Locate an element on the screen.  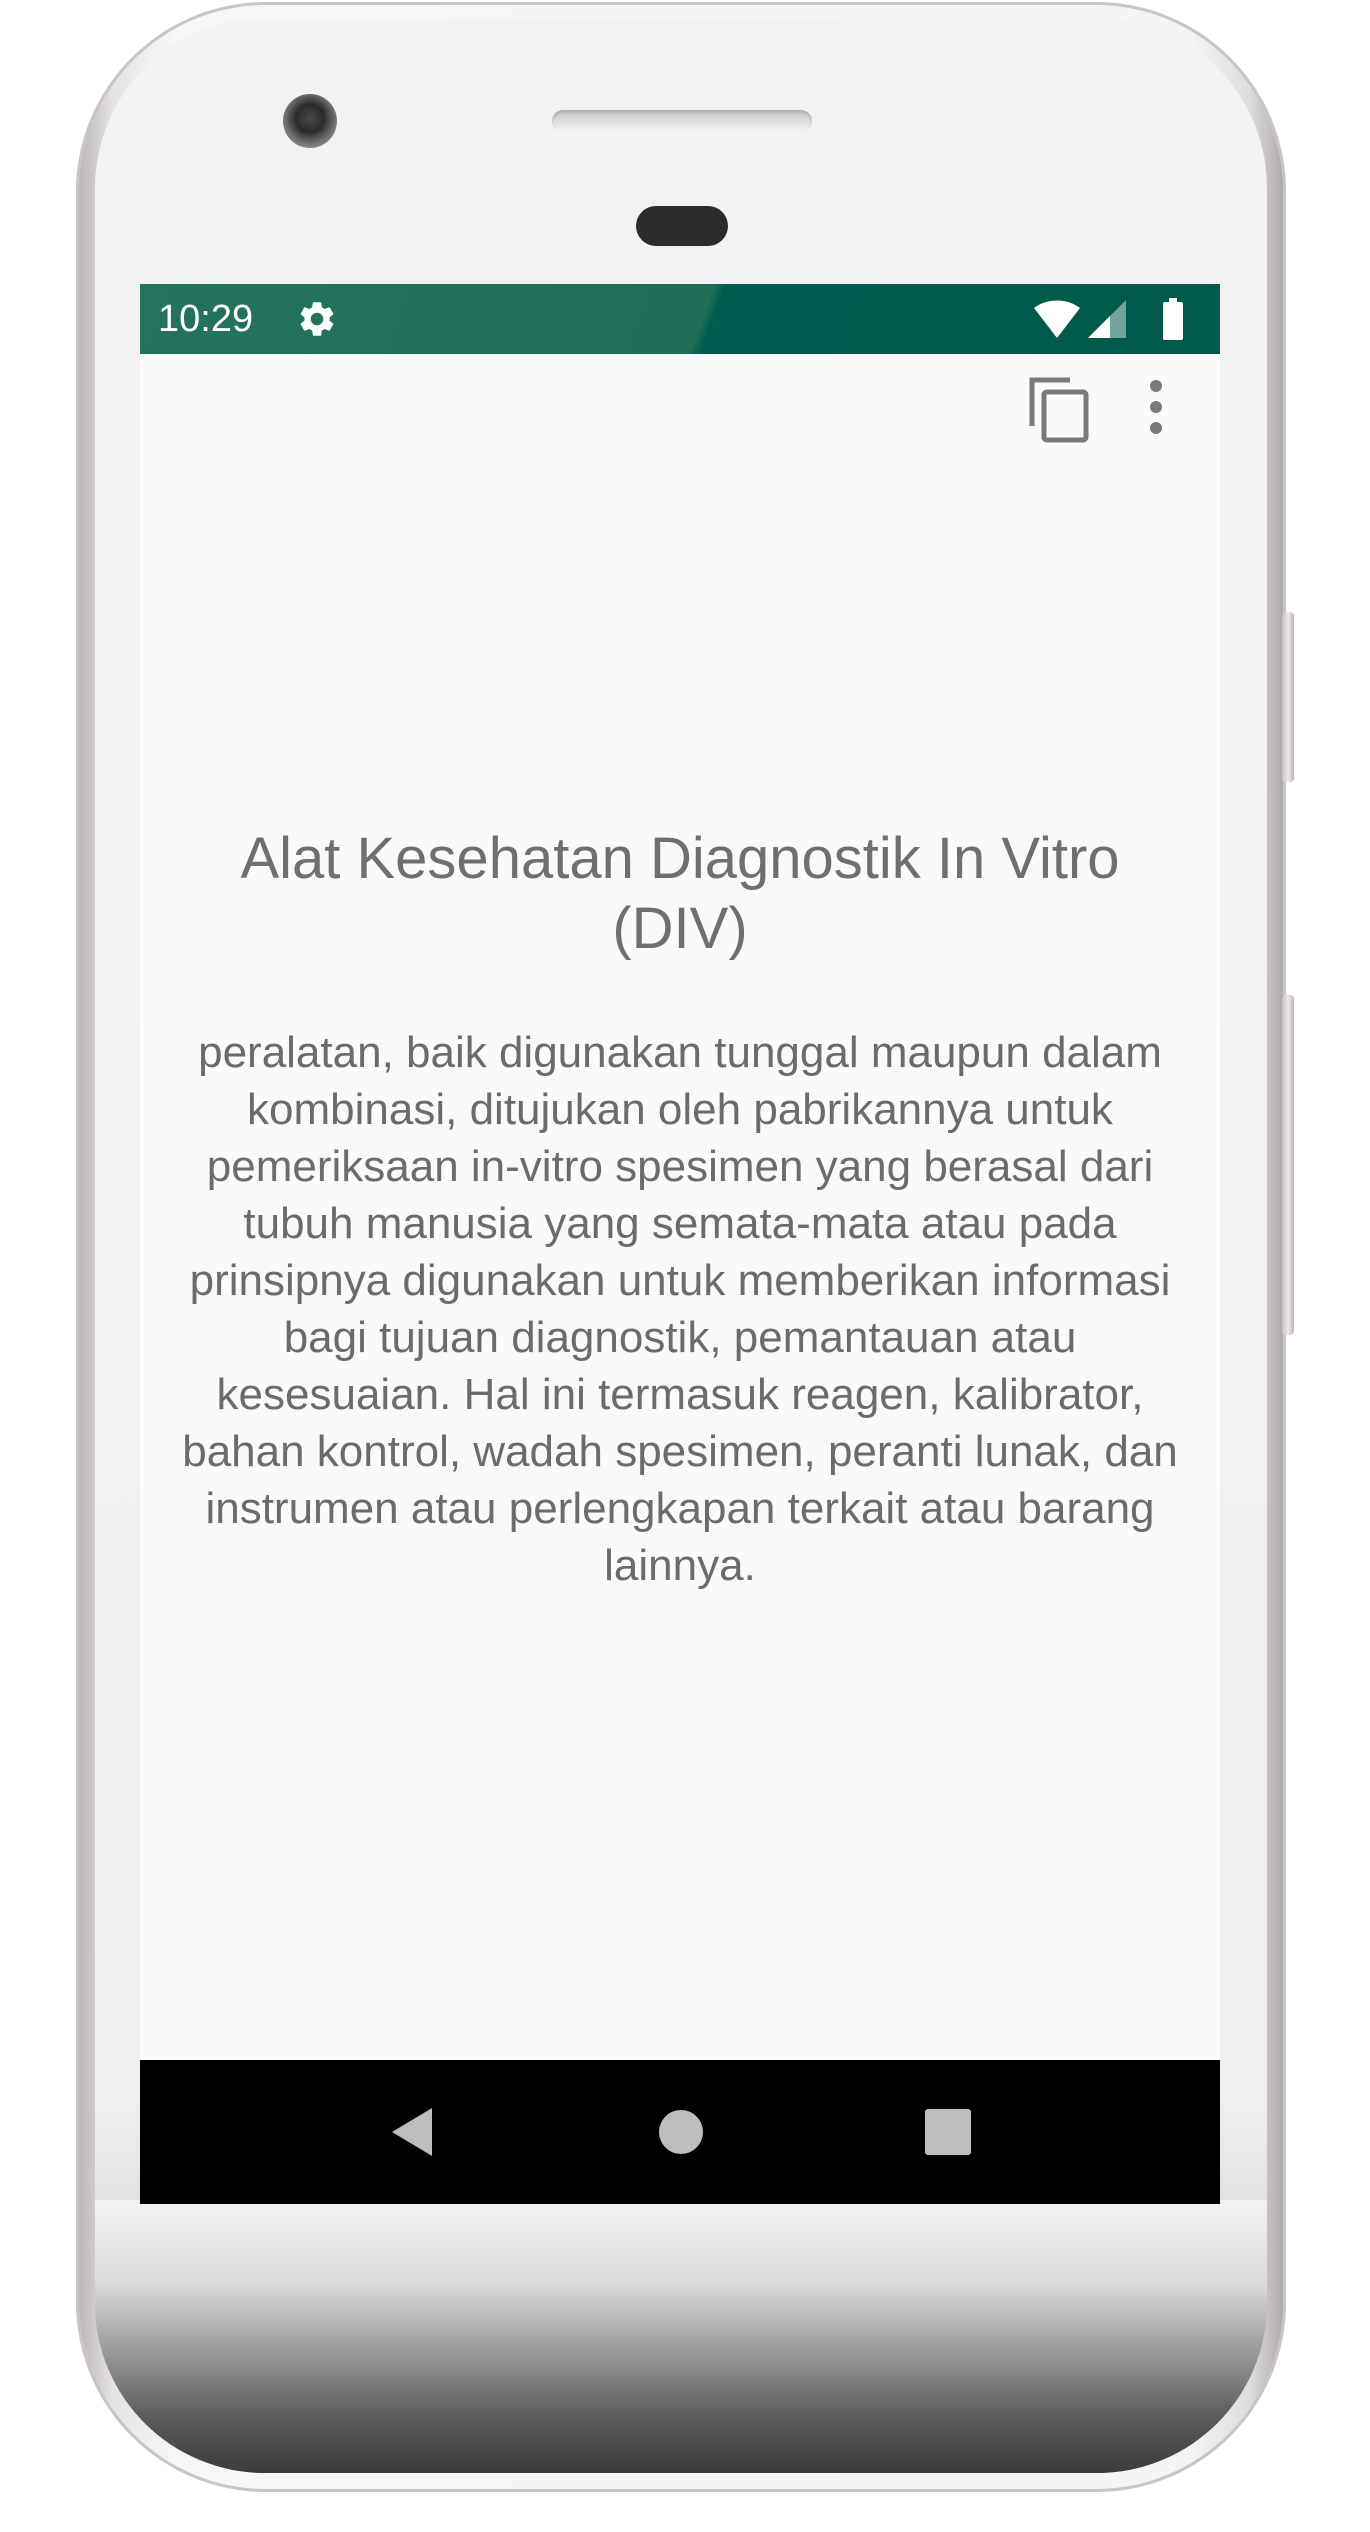
app-toolbar is located at coordinates (680, 404).